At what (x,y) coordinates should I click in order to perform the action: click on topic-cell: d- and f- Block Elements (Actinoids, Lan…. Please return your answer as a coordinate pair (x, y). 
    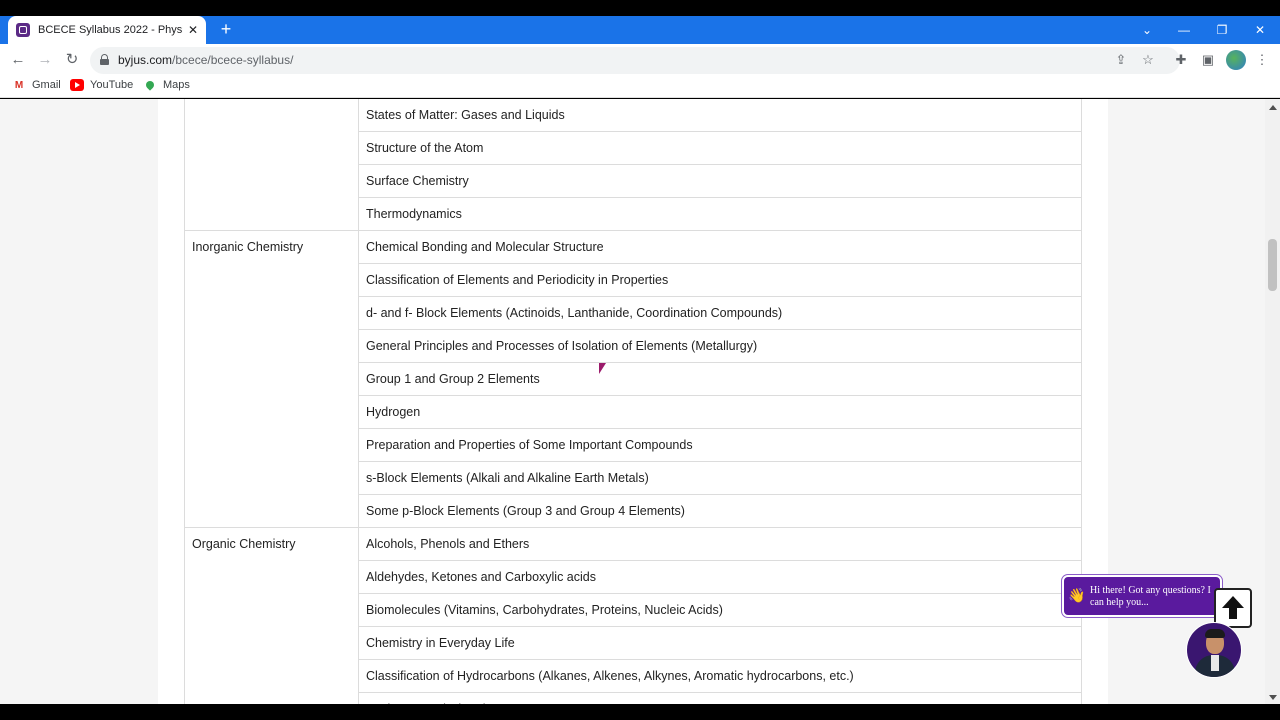
    Looking at the image, I should click on (720, 313).